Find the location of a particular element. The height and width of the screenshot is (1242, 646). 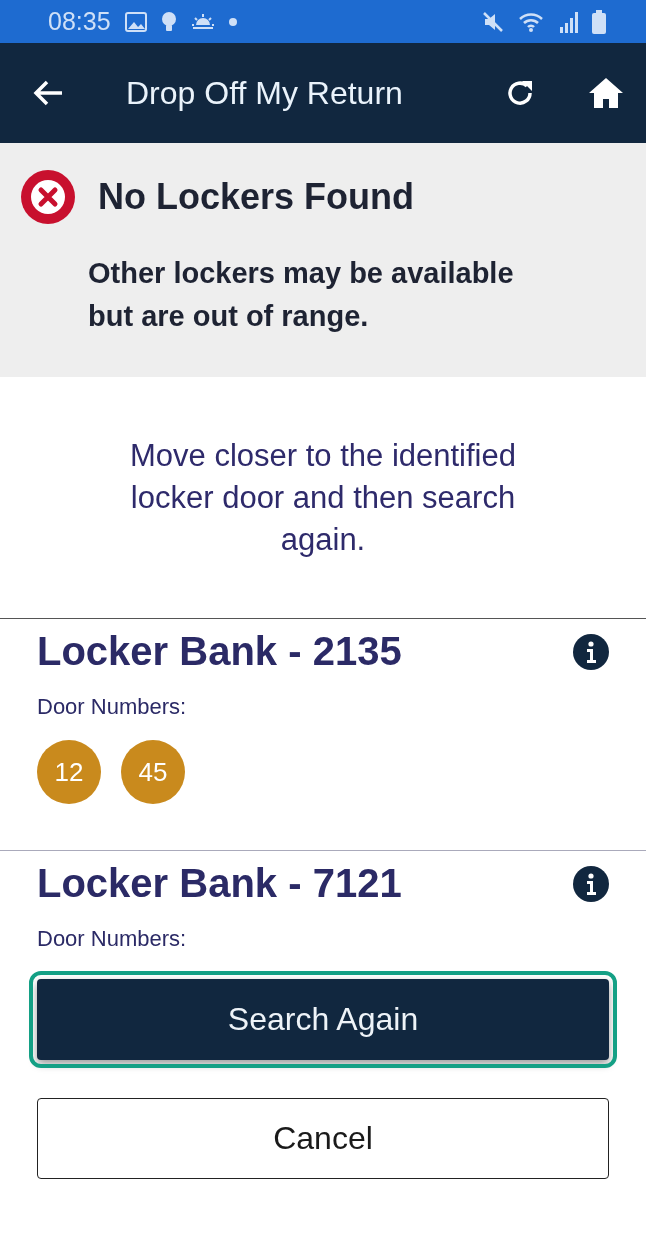

alert-title: No Lockers Found is located at coordinates (256, 197).